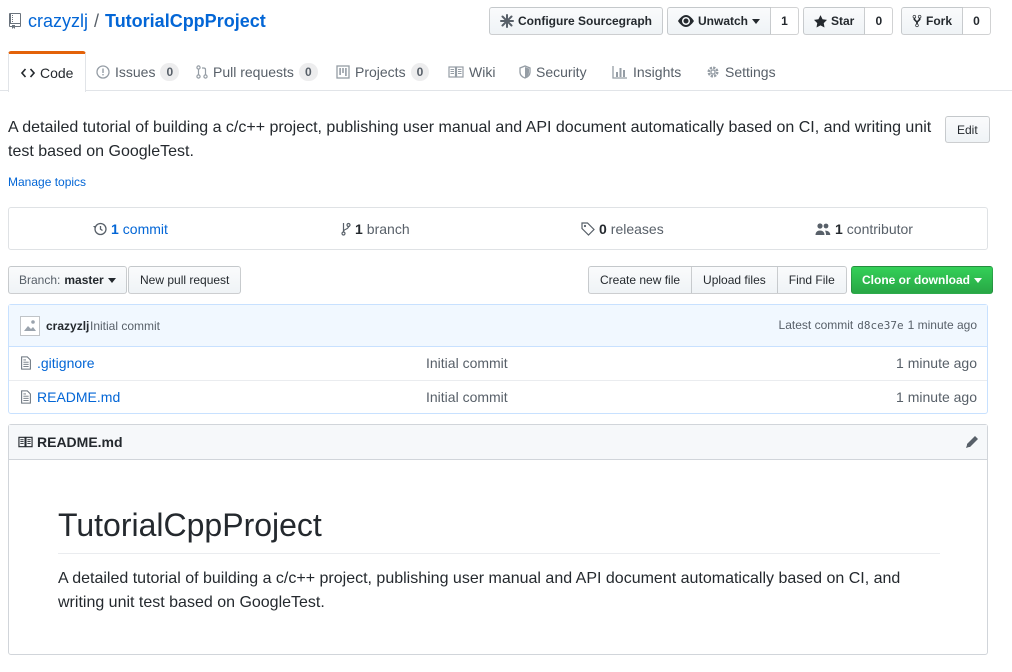 The height and width of the screenshot is (672, 1012). Describe the element at coordinates (100, 228) in the screenshot. I see `history-icon` at that location.